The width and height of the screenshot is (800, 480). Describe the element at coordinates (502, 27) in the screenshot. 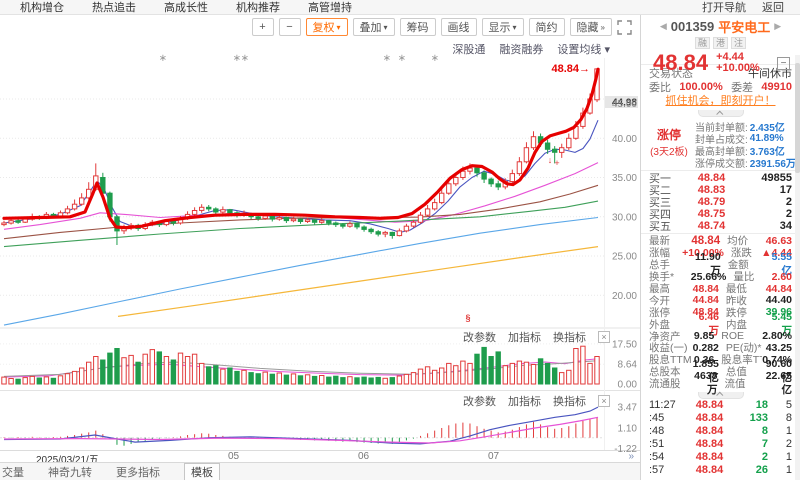

I see `toolbar-显示-button: 显示 ▾` at that location.